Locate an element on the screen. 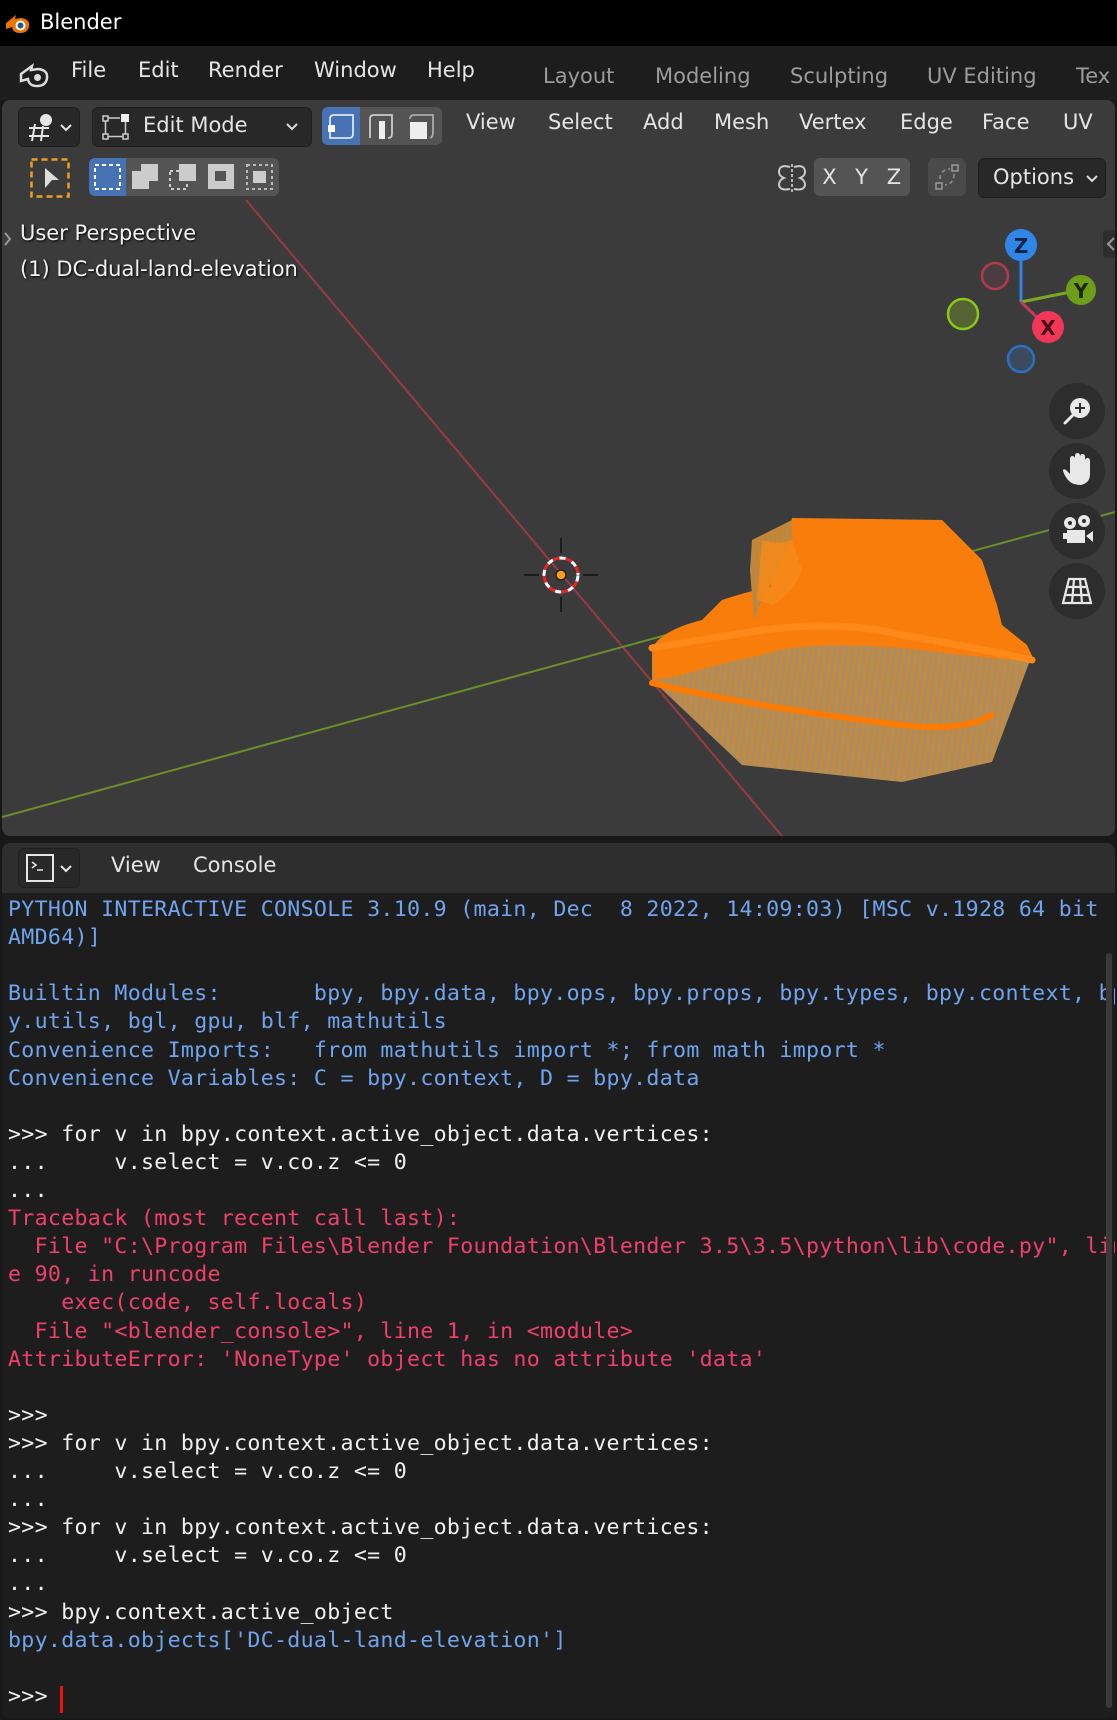 Image resolution: width=1117 pixels, height=1720 pixels. console-menu-console: Console is located at coordinates (234, 865).